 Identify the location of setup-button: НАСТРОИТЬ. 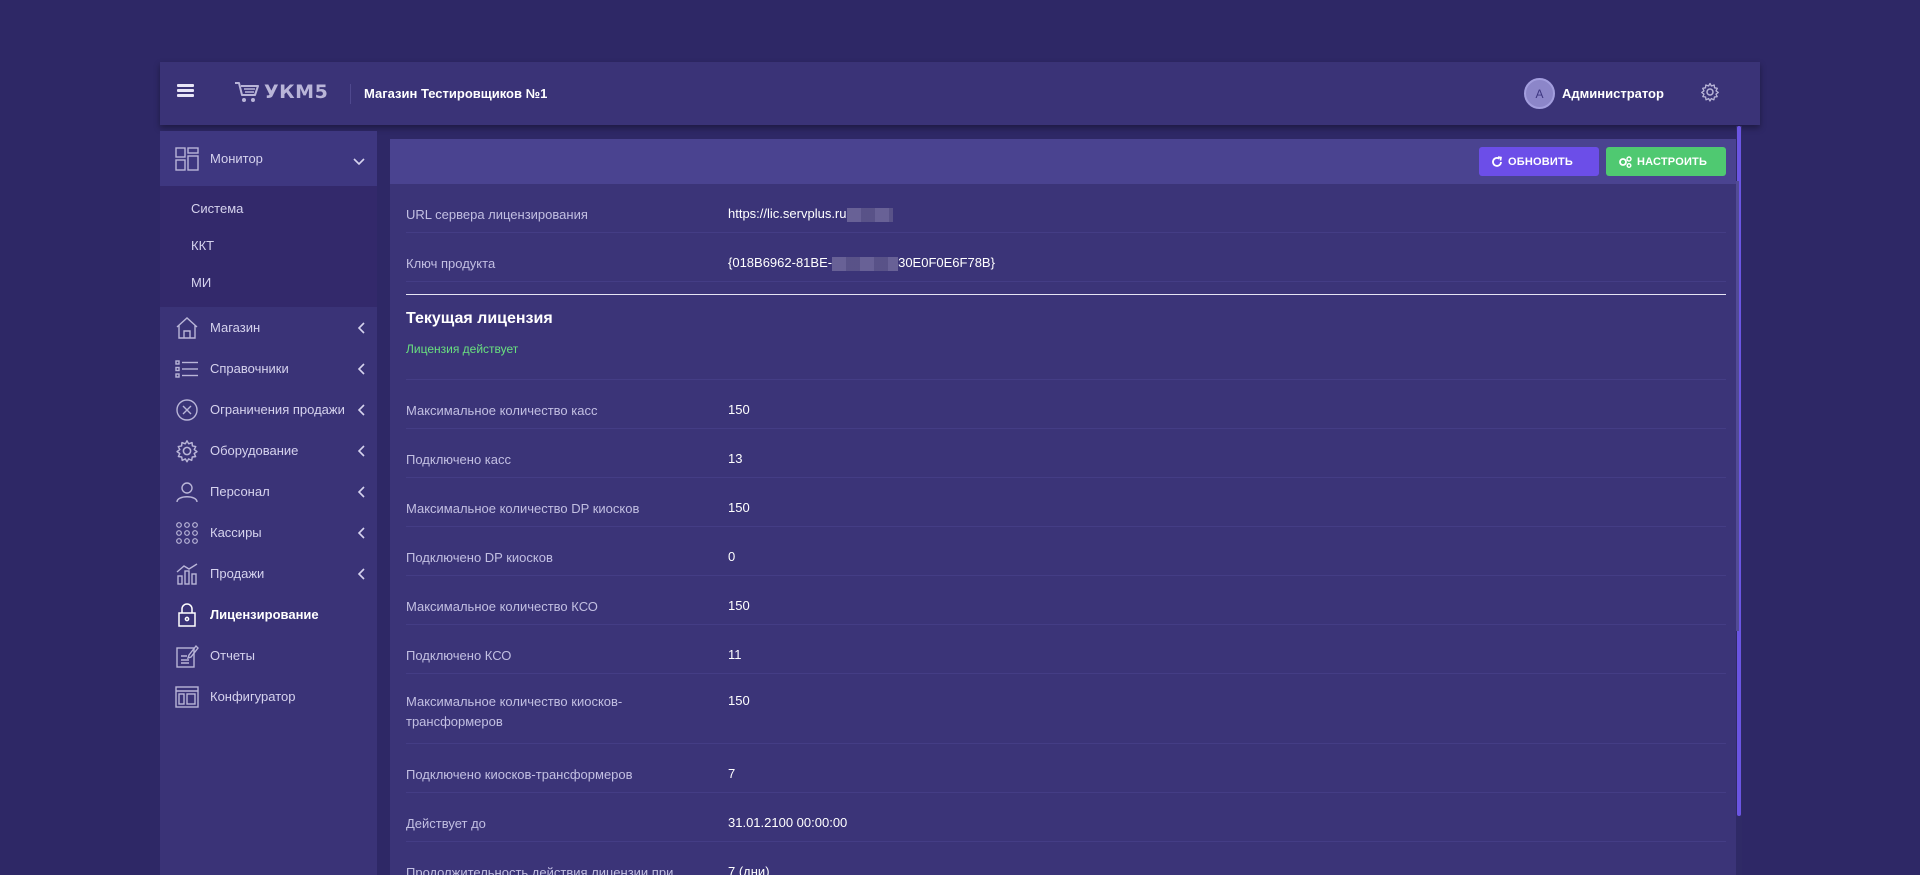
(1666, 161).